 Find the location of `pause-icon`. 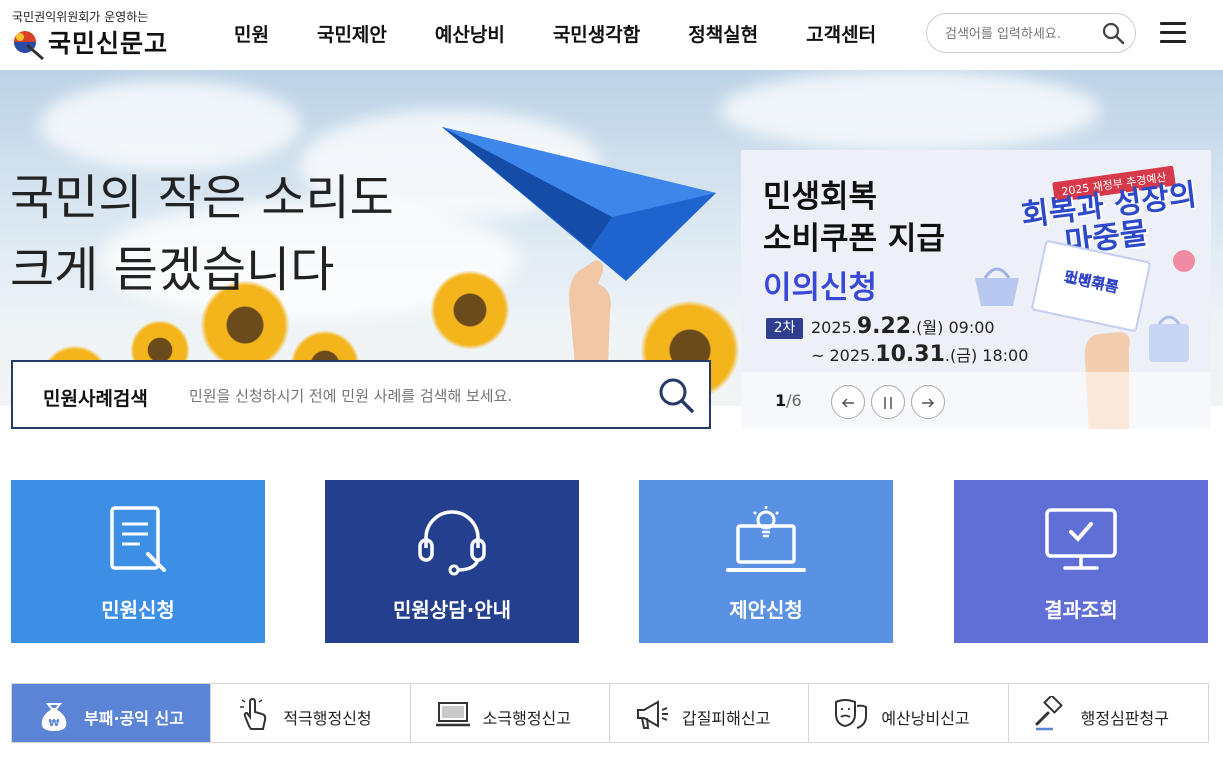

pause-icon is located at coordinates (888, 403).